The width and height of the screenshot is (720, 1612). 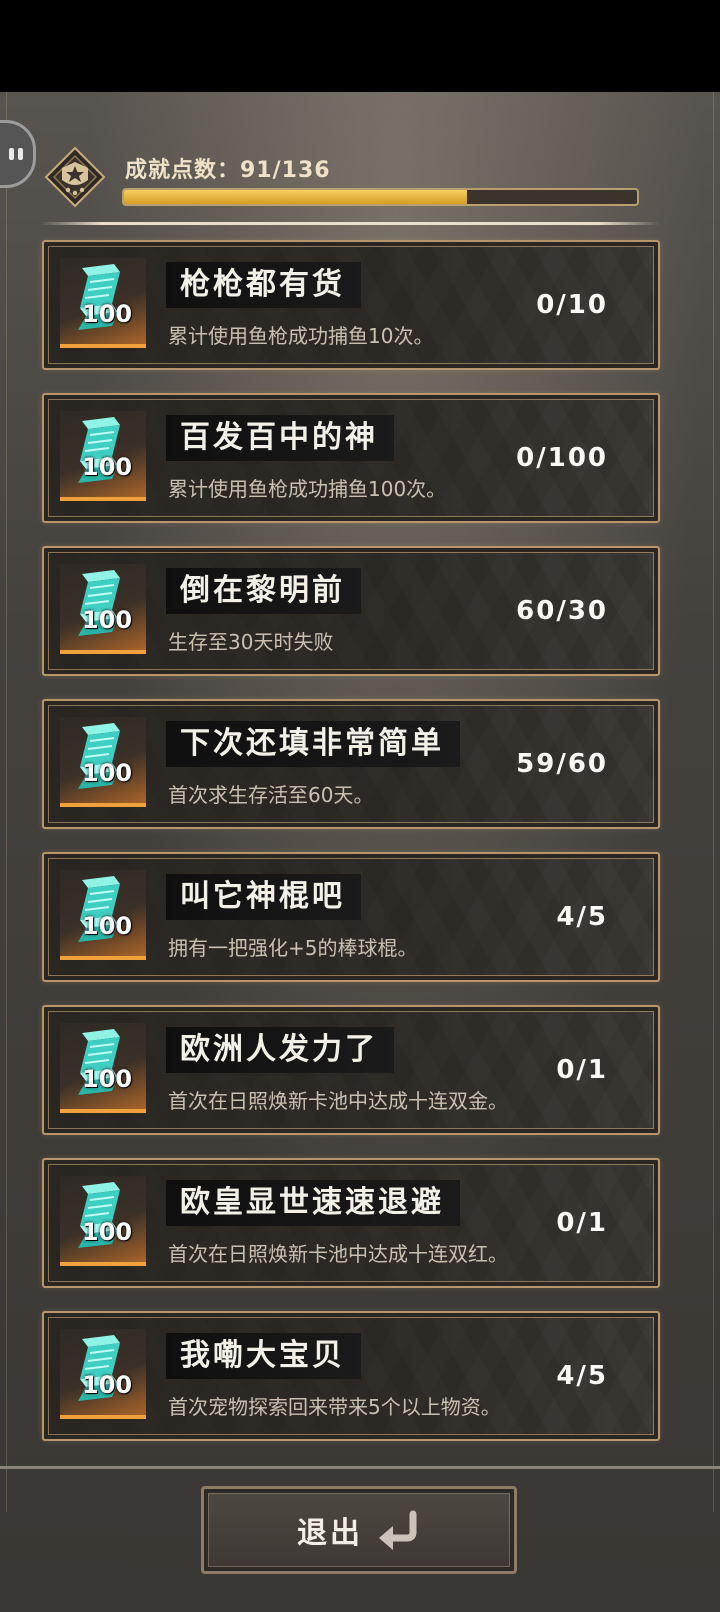 What do you see at coordinates (338, 1101) in the screenshot?
I see `achievement-description: 首次在日照焕新卡池中达成十连双金。` at bounding box center [338, 1101].